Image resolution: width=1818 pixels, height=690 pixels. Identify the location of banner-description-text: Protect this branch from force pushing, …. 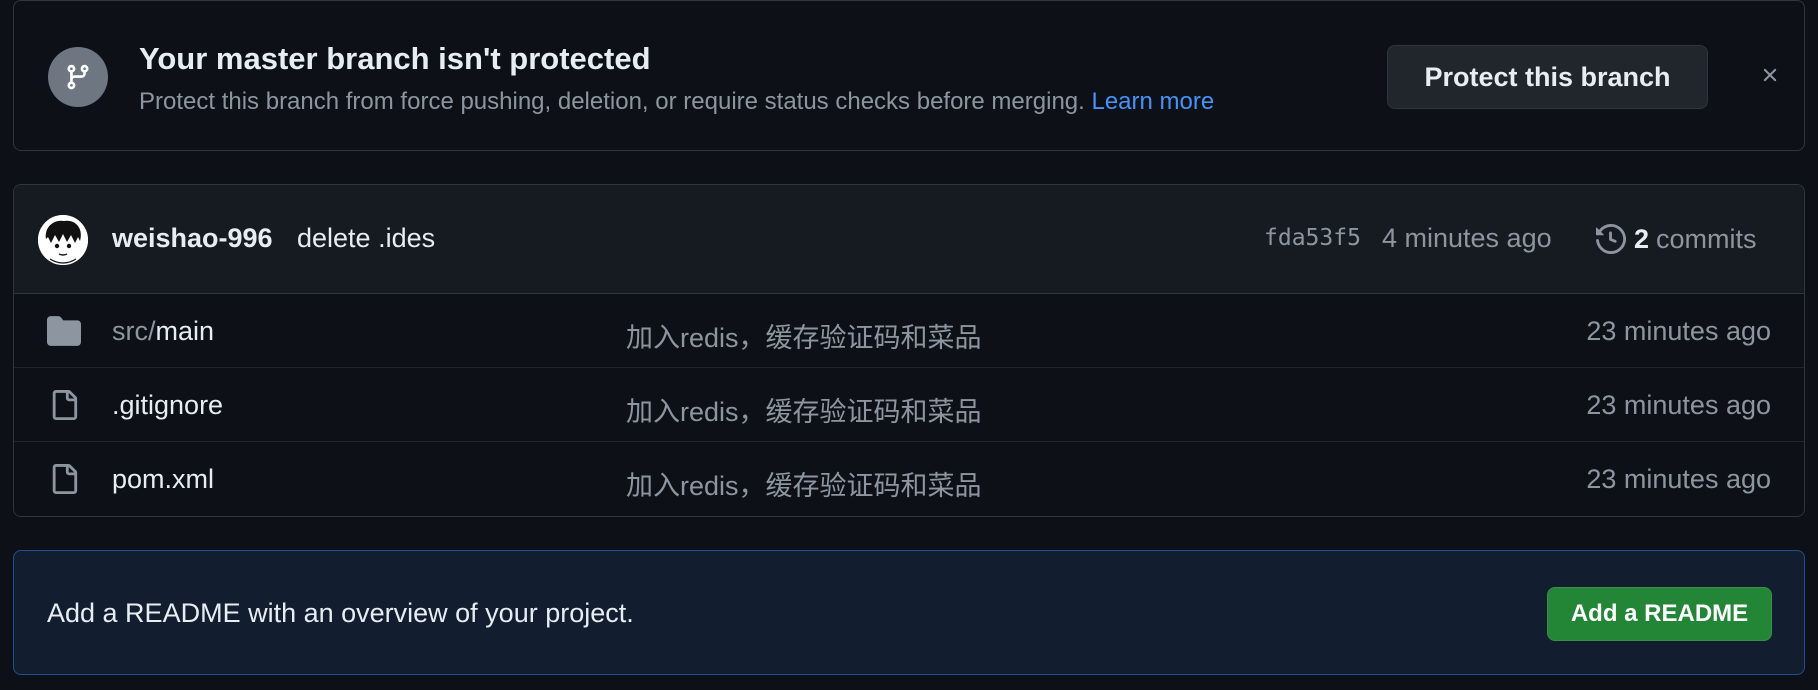
(612, 101).